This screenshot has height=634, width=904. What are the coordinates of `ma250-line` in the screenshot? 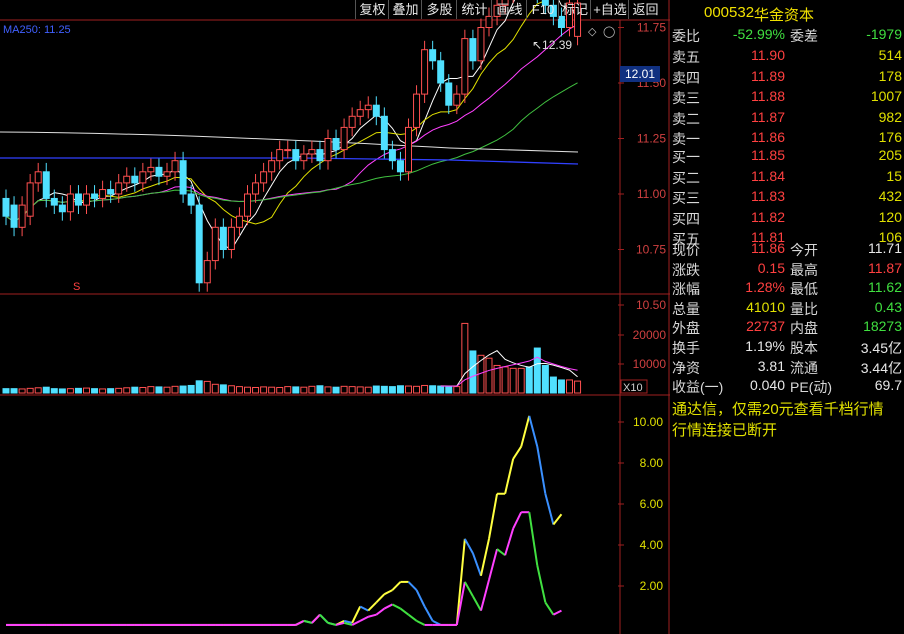 It's located at (289, 161).